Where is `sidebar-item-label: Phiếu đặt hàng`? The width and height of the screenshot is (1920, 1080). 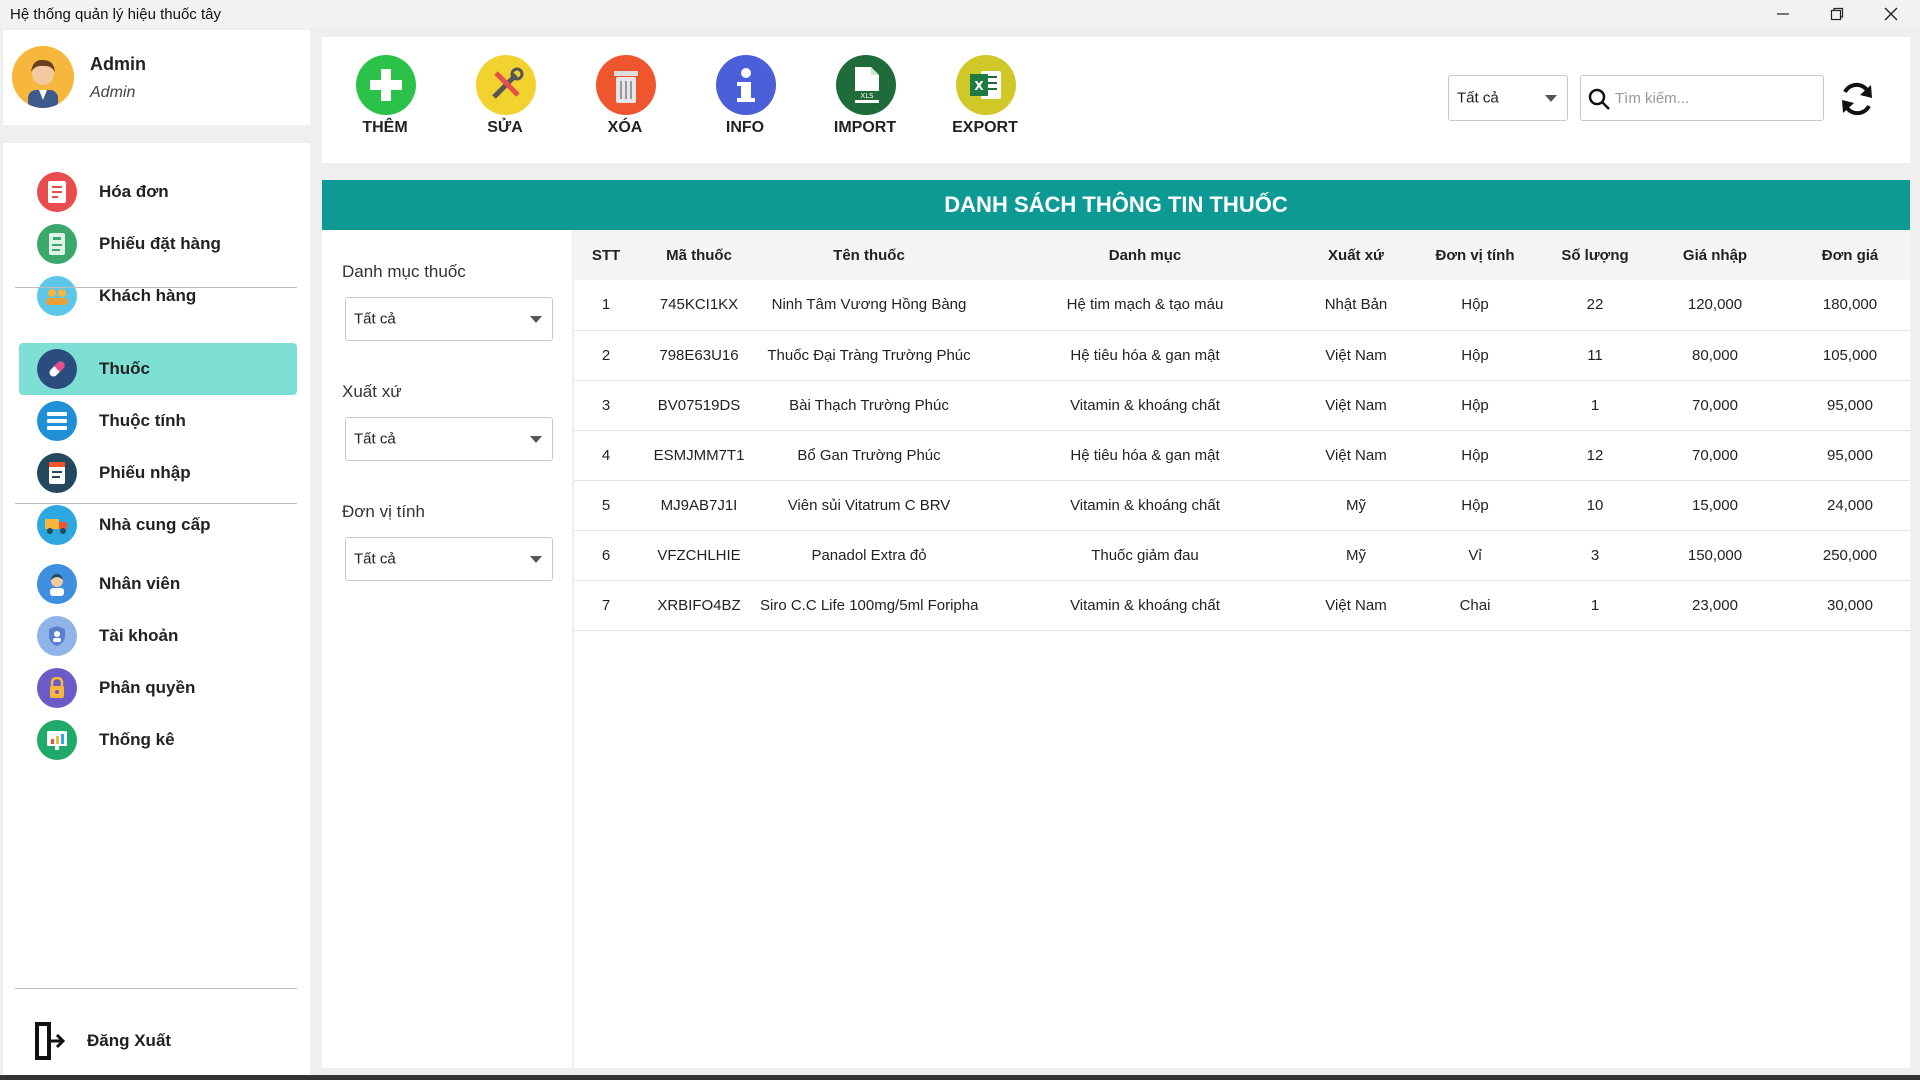 sidebar-item-label: Phiếu đặt hàng is located at coordinates (160, 243).